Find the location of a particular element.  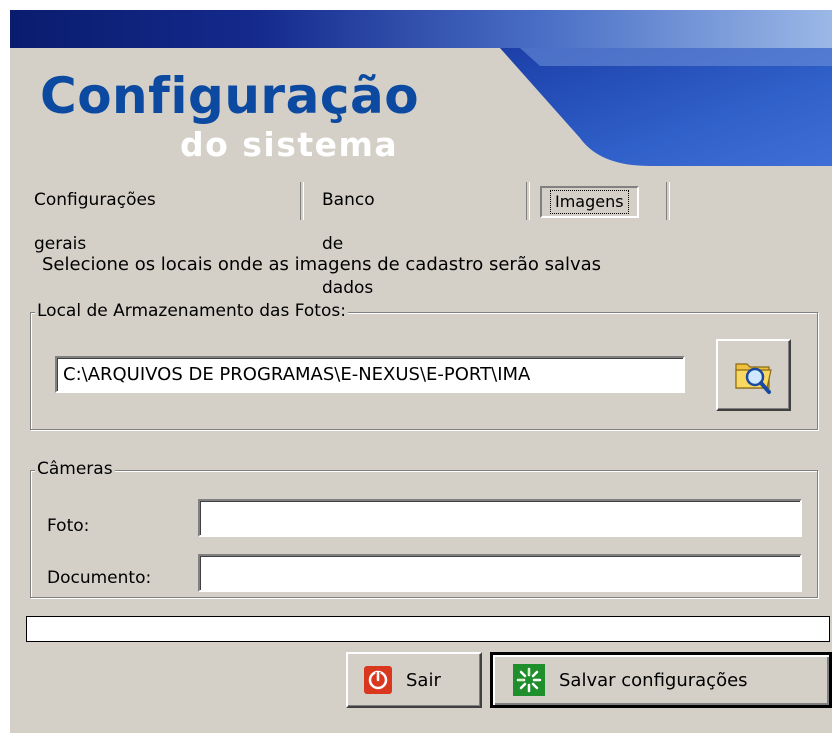

tab-database-label: Banco de dados is located at coordinates (348, 244).